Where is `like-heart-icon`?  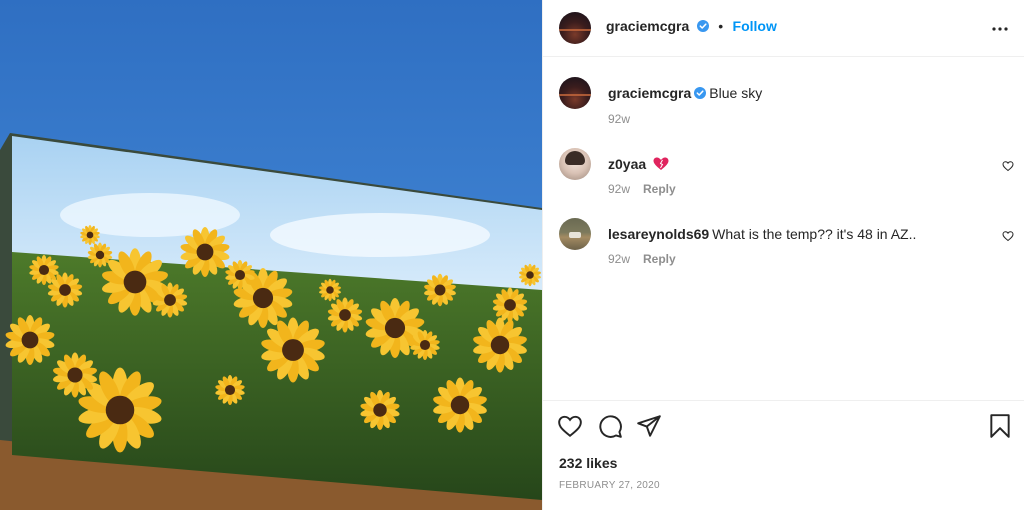 like-heart-icon is located at coordinates (570, 426).